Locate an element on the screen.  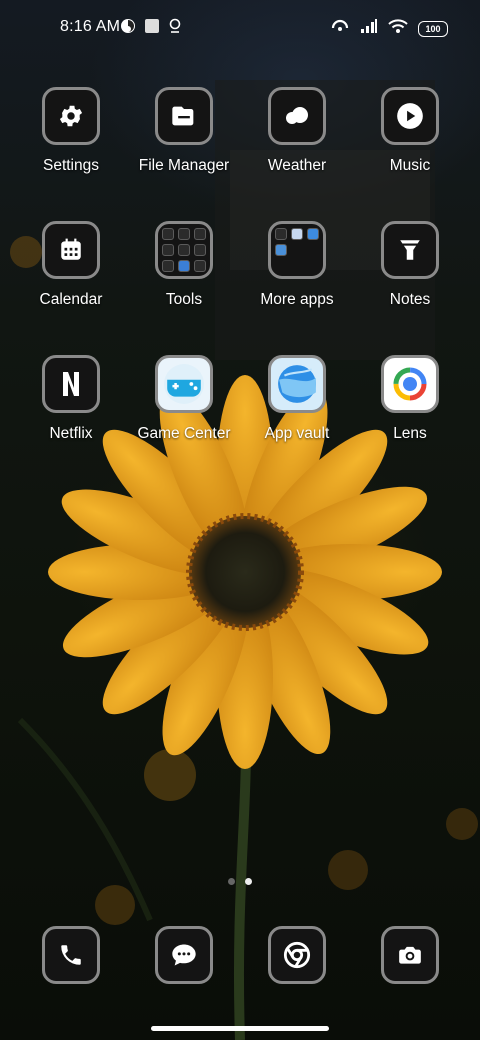
app-music: Music is located at coordinates (410, 131).